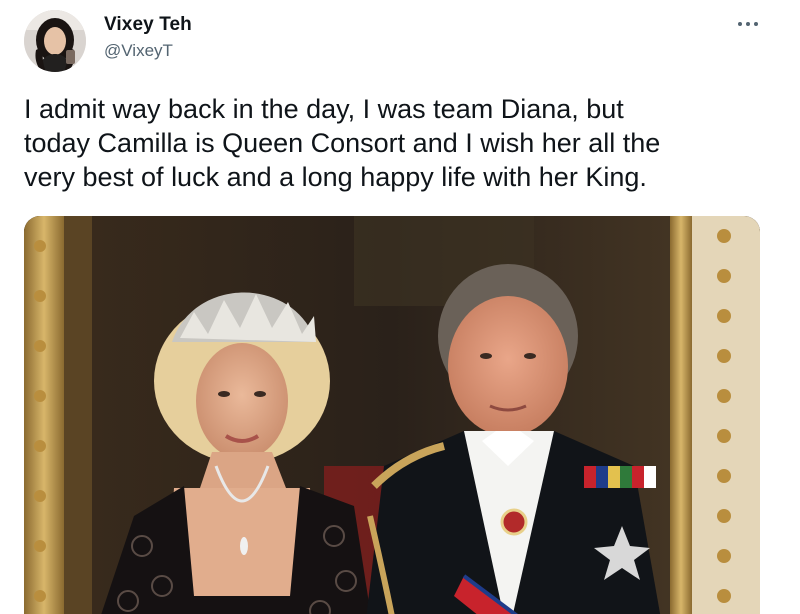 The image size is (800, 614). Describe the element at coordinates (148, 25) in the screenshot. I see `author-display-name: Vixey Teh` at that location.